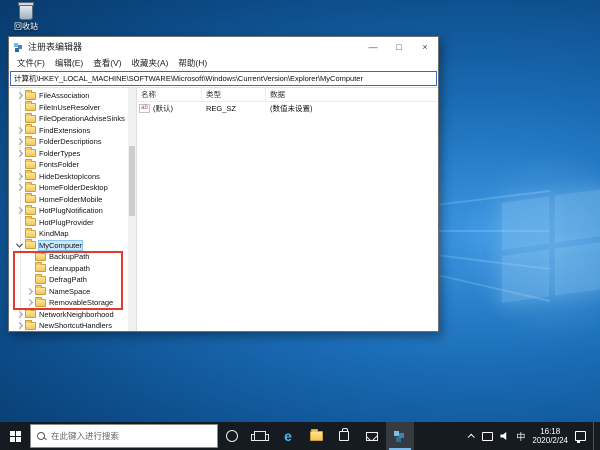 The image size is (600, 450). What do you see at coordinates (287, 108) in the screenshot?
I see `value-row-default: ab (默认) REG_SZ (数值未设置)` at bounding box center [287, 108].